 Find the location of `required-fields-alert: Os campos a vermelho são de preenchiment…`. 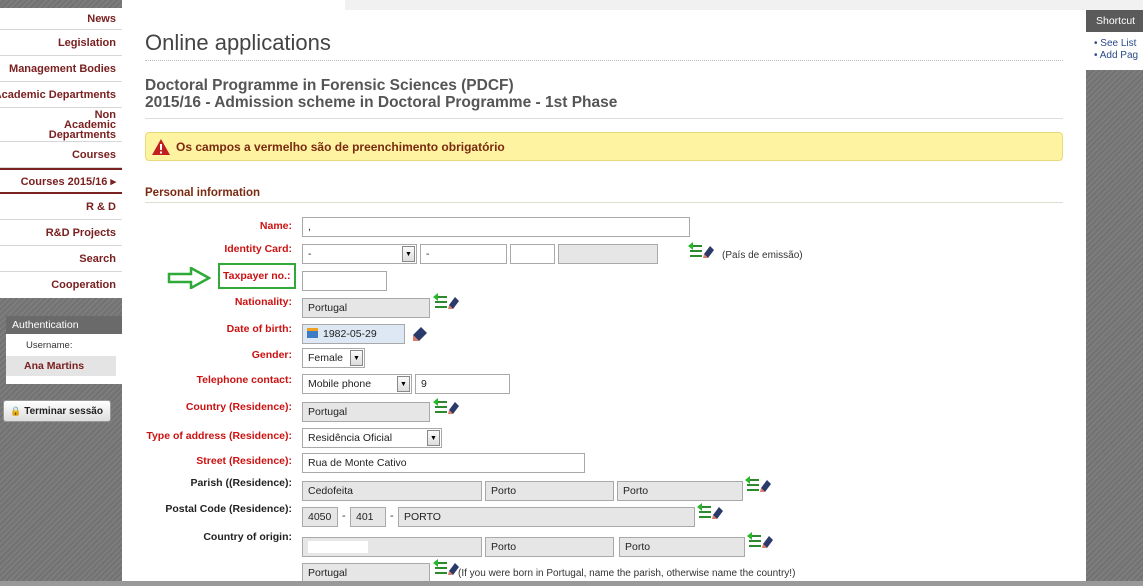

required-fields-alert: Os campos a vermelho são de preenchiment… is located at coordinates (604, 146).